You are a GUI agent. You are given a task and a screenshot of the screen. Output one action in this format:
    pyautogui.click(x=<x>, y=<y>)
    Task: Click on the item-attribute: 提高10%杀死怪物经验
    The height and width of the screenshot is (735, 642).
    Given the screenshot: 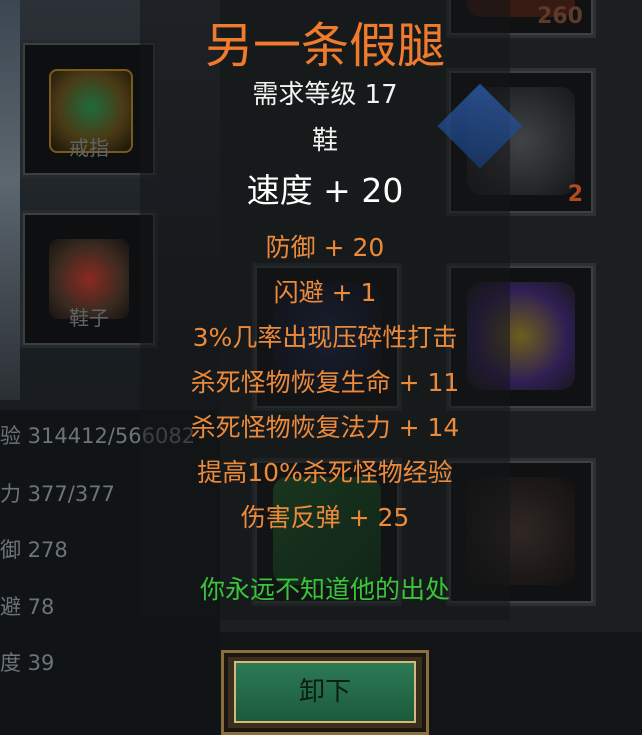 What is the action you would take?
    pyautogui.click(x=325, y=472)
    